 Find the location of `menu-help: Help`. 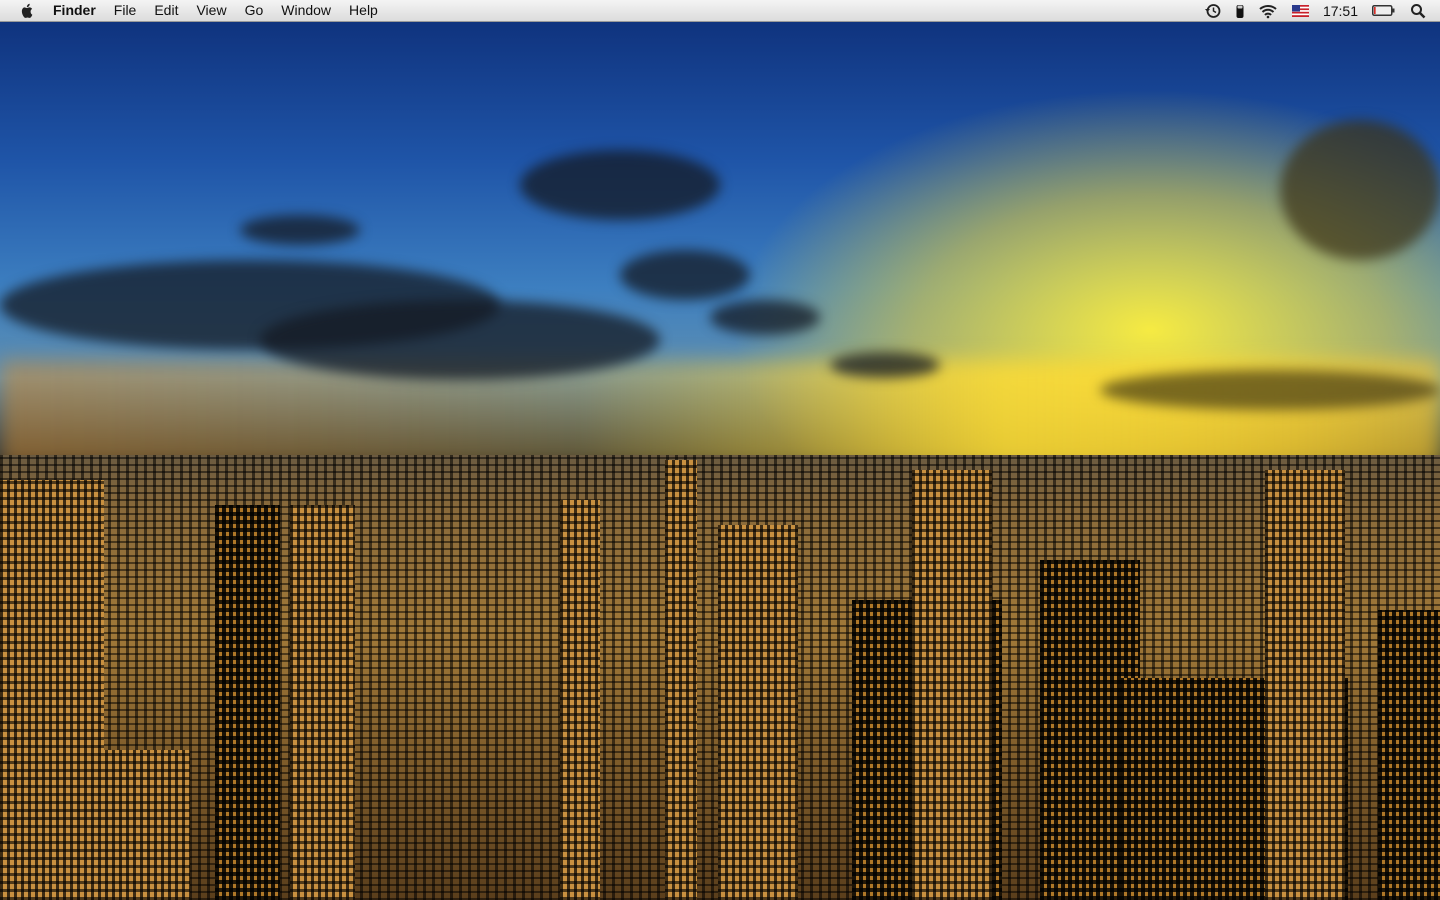

menu-help: Help is located at coordinates (363, 10).